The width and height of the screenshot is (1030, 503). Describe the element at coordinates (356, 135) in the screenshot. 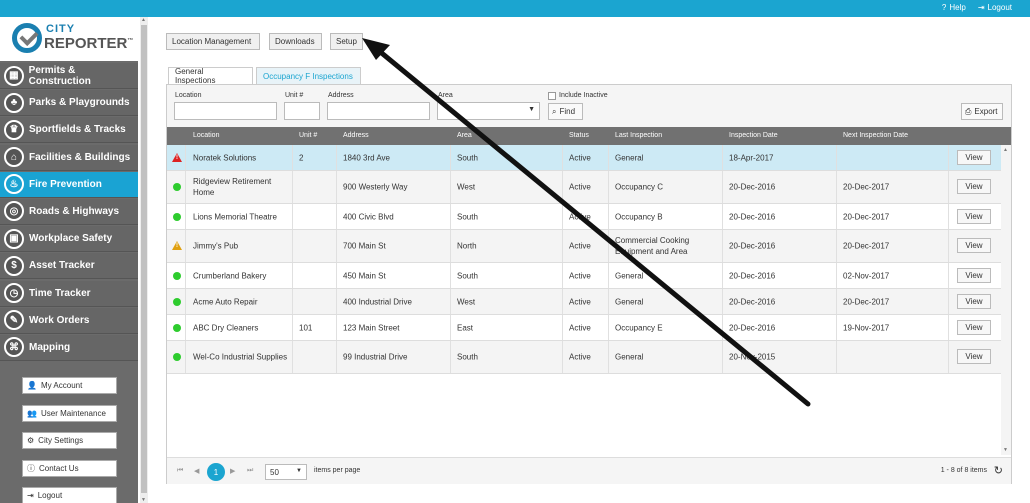

I see `column-header-address: Address` at that location.